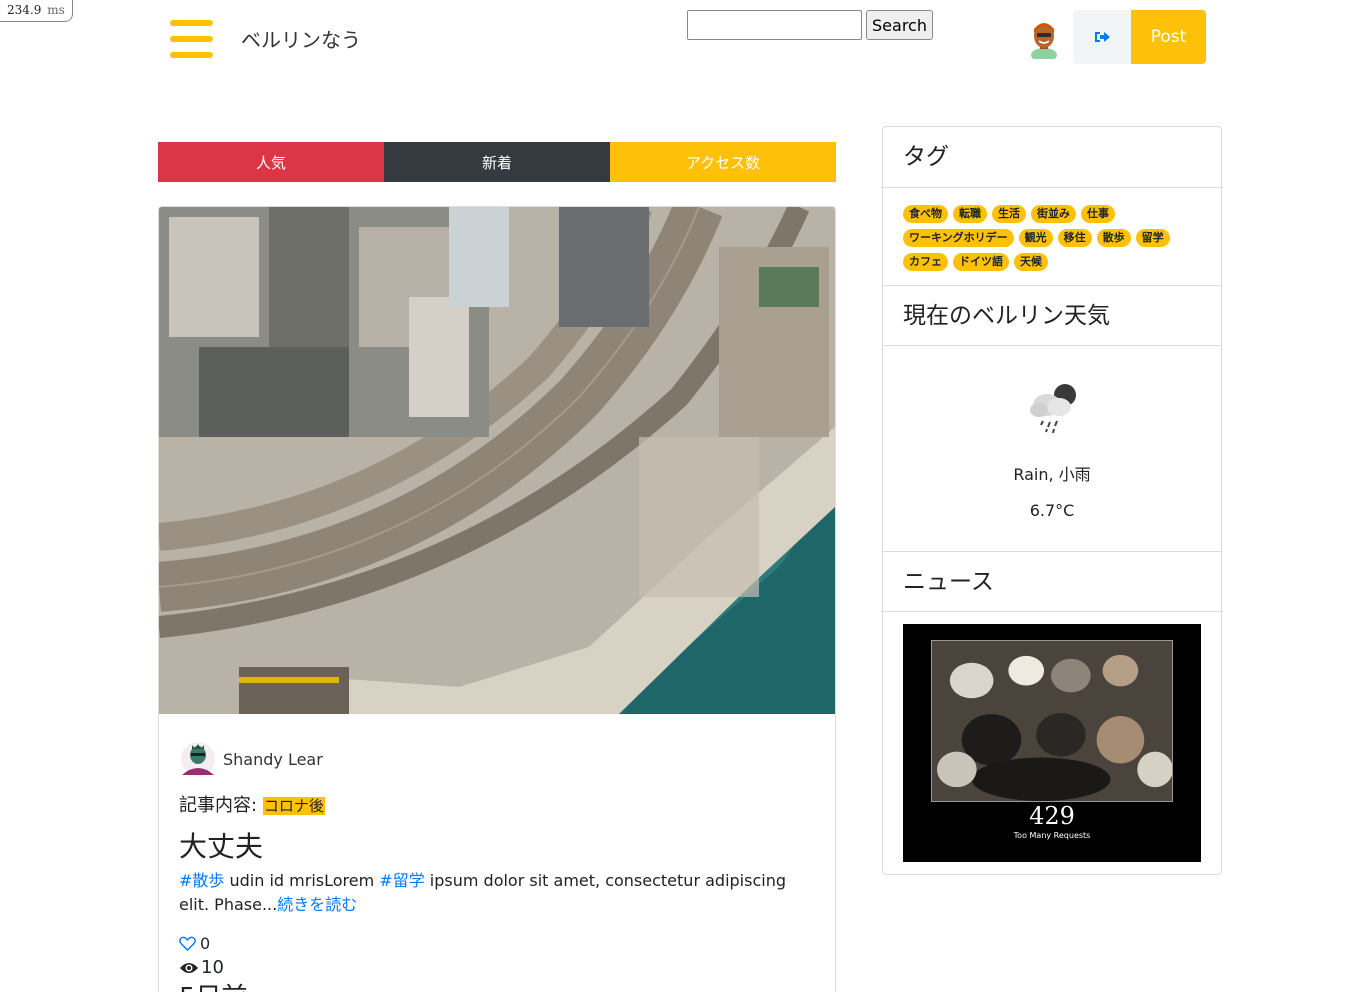 Image resolution: width=1363 pixels, height=992 pixels. Describe the element at coordinates (1052, 835) in the screenshot. I see `news-error-message: Too Many Requests` at that location.